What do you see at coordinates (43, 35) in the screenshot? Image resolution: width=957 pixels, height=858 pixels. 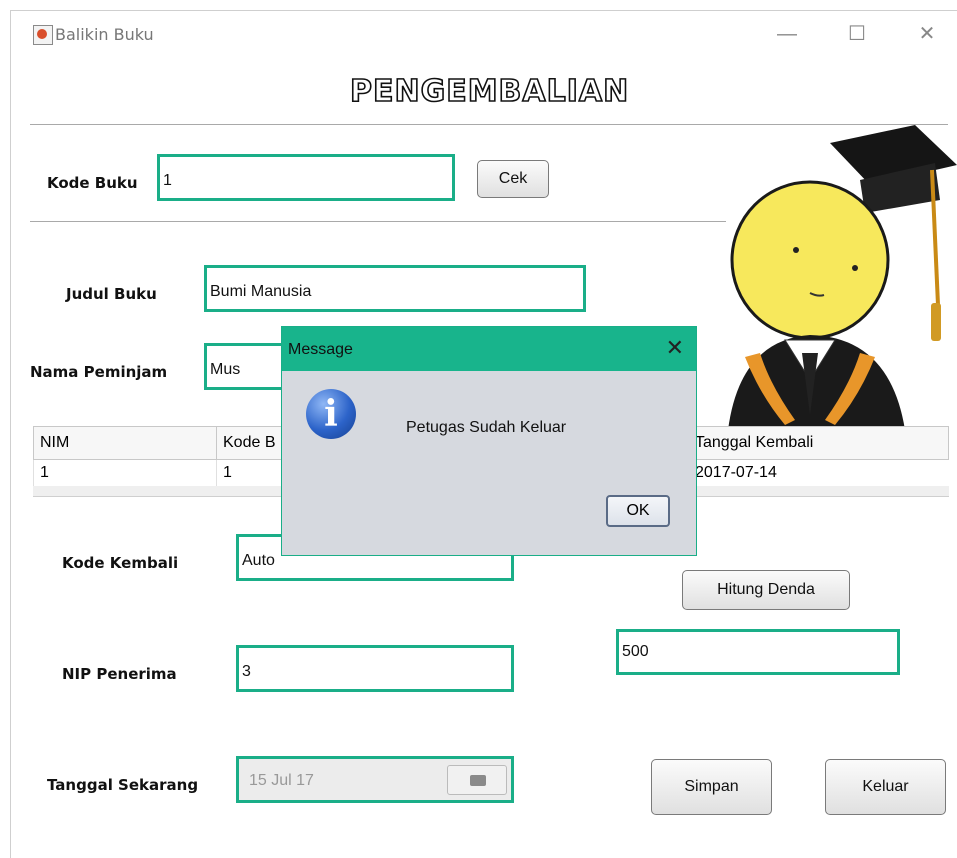 I see `java-app-icon` at bounding box center [43, 35].